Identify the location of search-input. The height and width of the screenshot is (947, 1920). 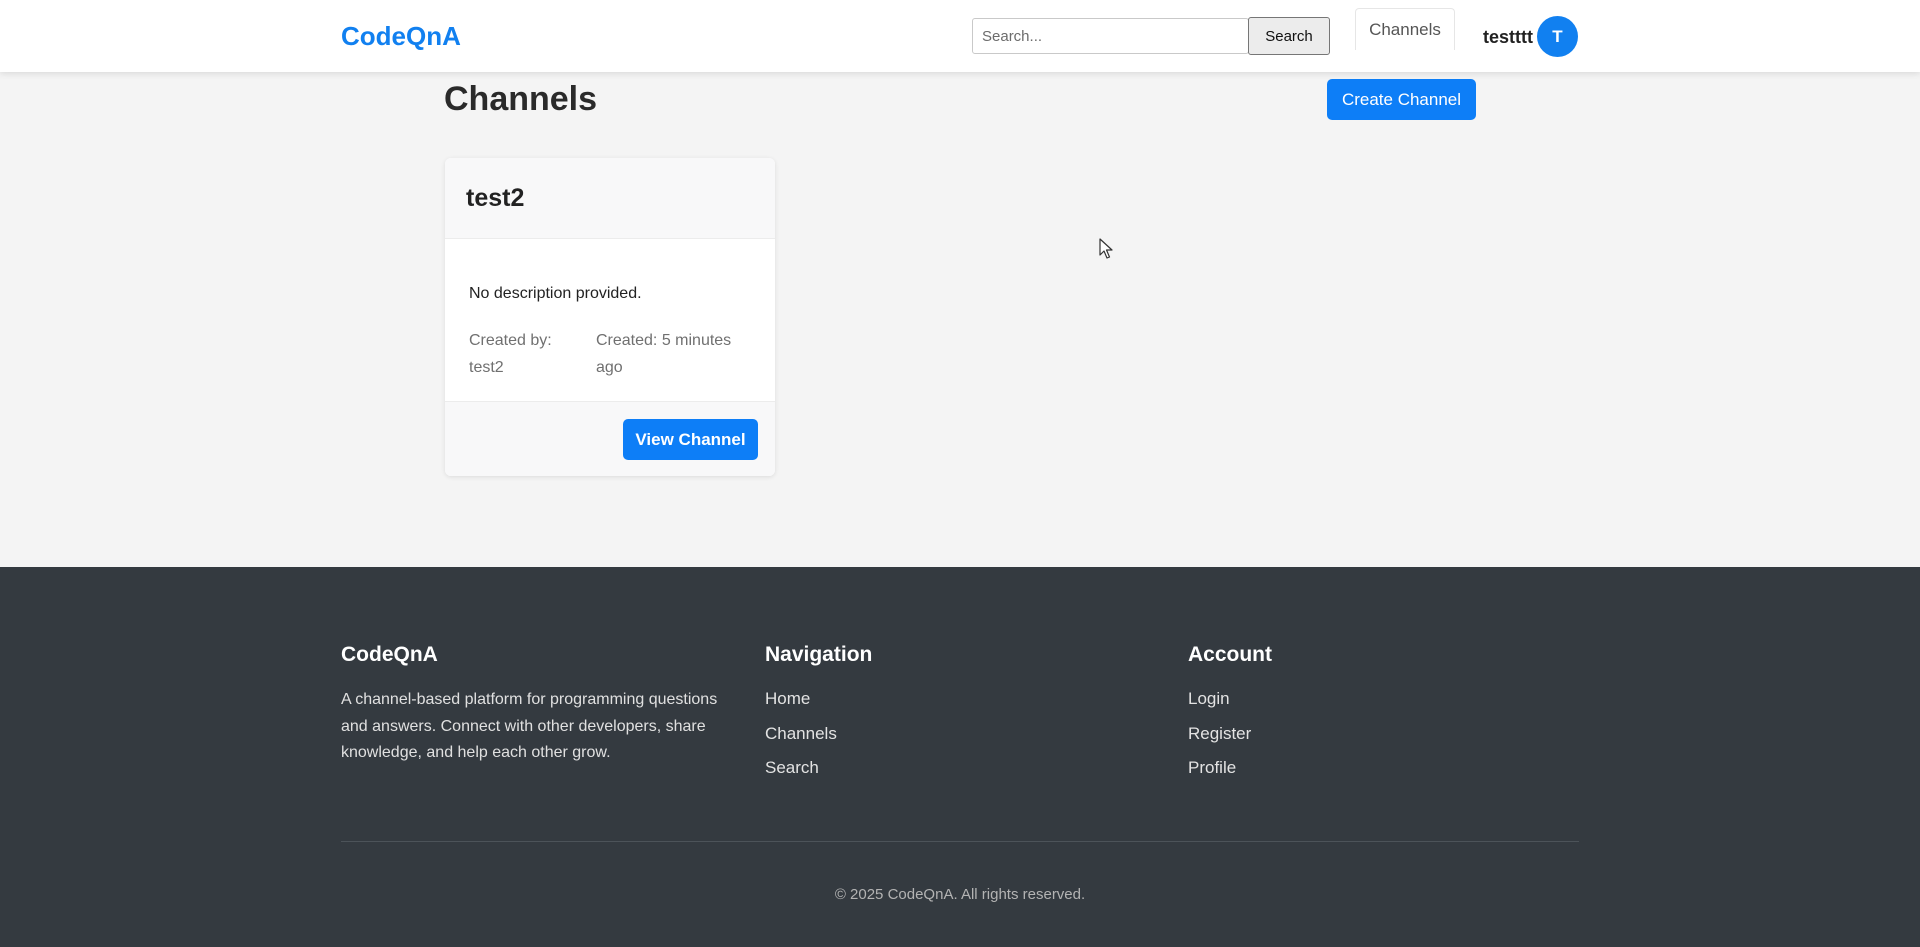
(1110, 36).